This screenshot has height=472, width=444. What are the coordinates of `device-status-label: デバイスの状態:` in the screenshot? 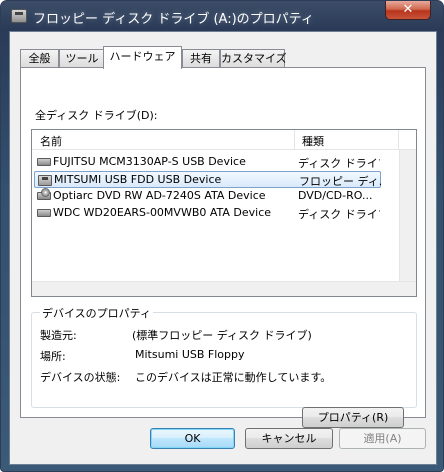 It's located at (80, 377).